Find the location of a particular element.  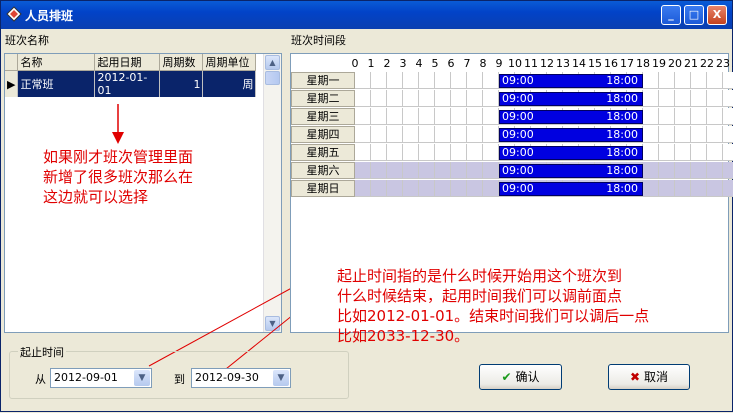

weekday-row: 星期五 09:00 18:00 is located at coordinates (512, 152).